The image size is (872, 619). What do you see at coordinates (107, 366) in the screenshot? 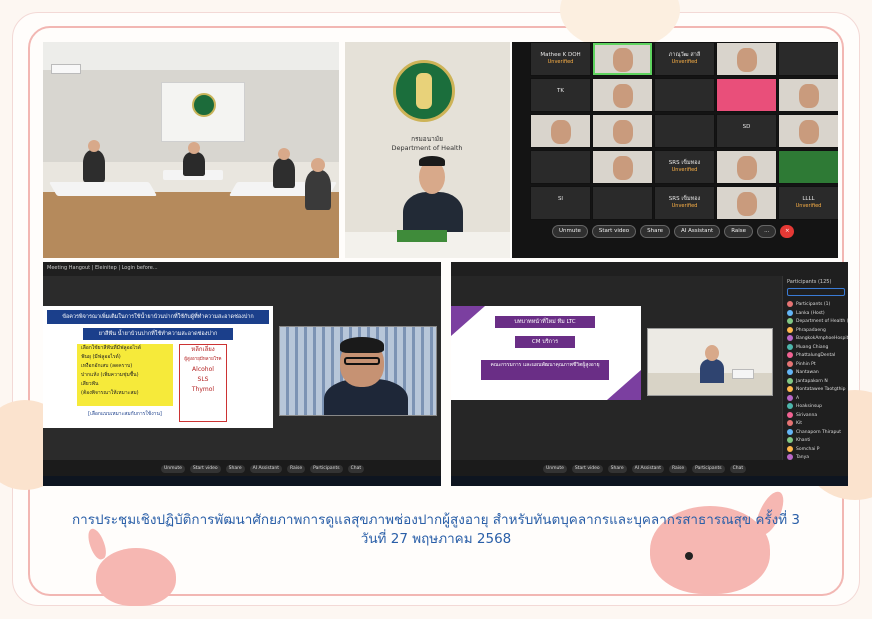
I see `yellow-item: เหงือกอักเสบ (ลดคราบ)` at bounding box center [107, 366].